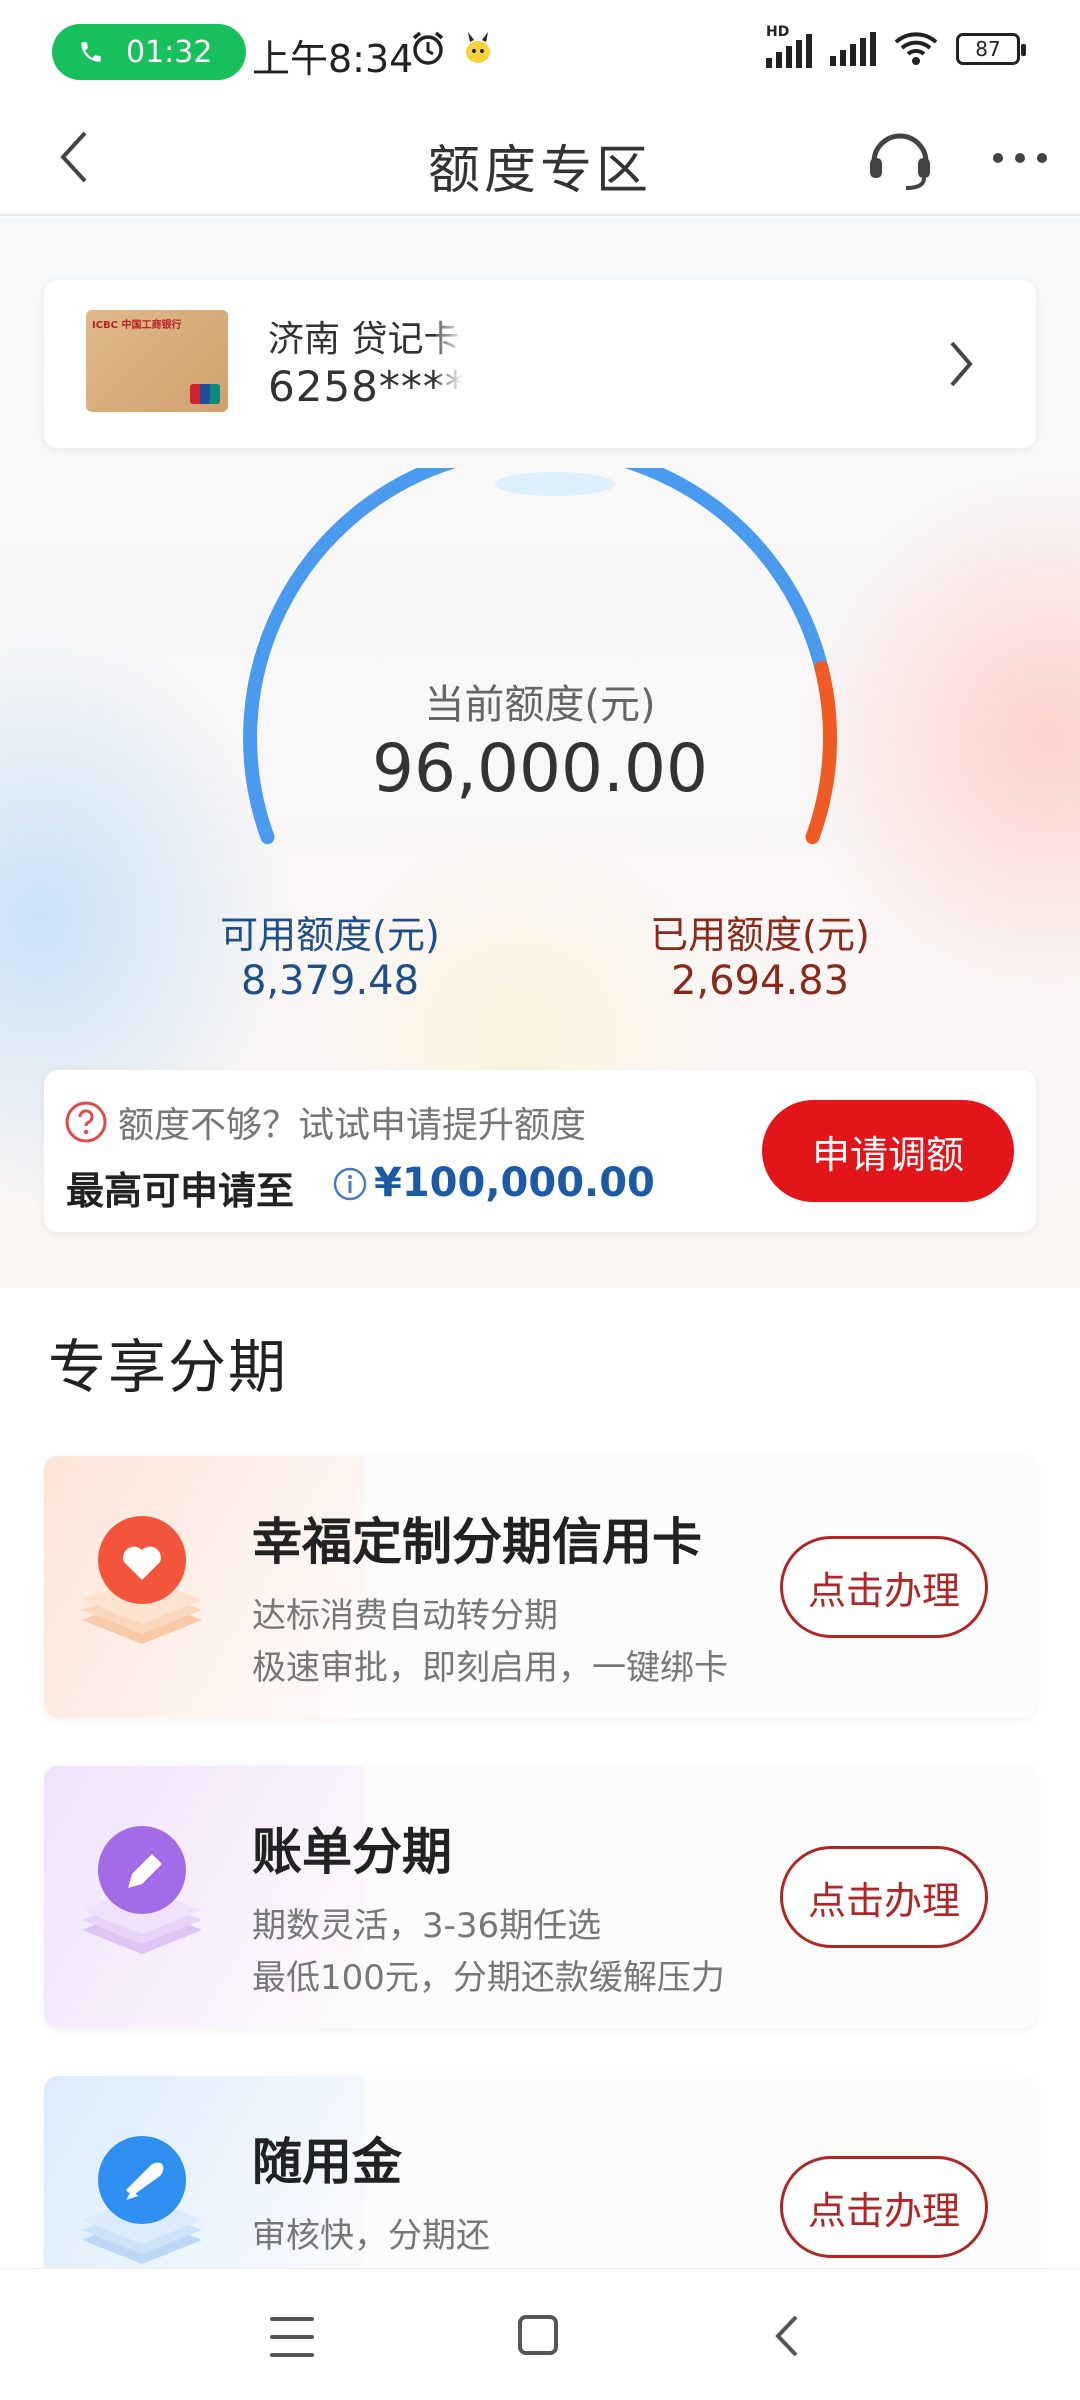 The image size is (1080, 2400). What do you see at coordinates (540, 1587) in the screenshot?
I see `installment-item-happiness-card: 幸福定制分期信用卡 达标消费自动转分期 极速审批，即刻启用，一键绑卡 点击办理` at bounding box center [540, 1587].